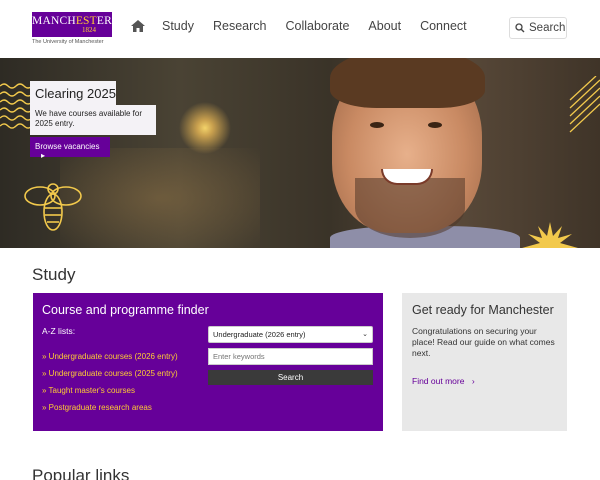 This screenshot has height=480, width=600. I want to click on hero-person-eye-right, so click(435, 125).